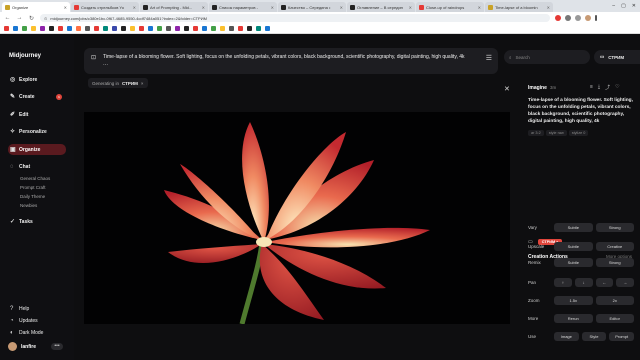 Image resolution: width=640 pixels, height=360 pixels. I want to click on download-icon: ⤓, so click(599, 87).